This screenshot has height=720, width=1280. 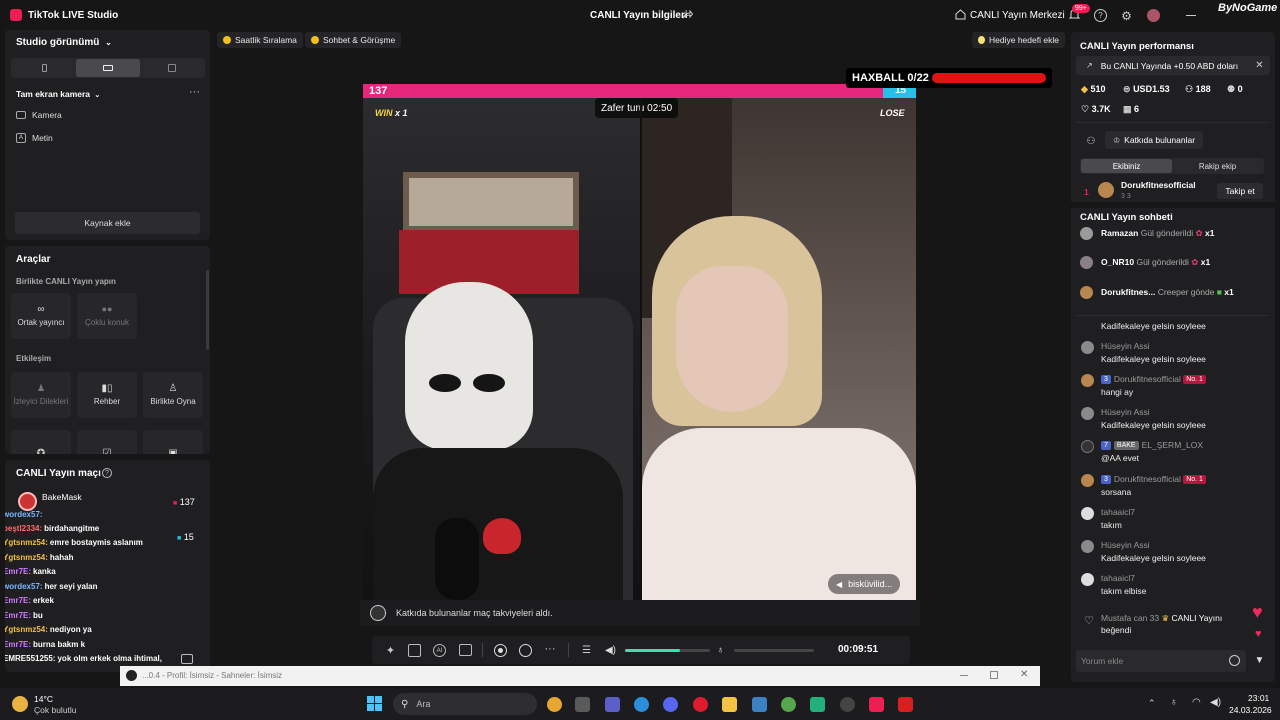 I want to click on enhance-icon, so click(x=414, y=650).